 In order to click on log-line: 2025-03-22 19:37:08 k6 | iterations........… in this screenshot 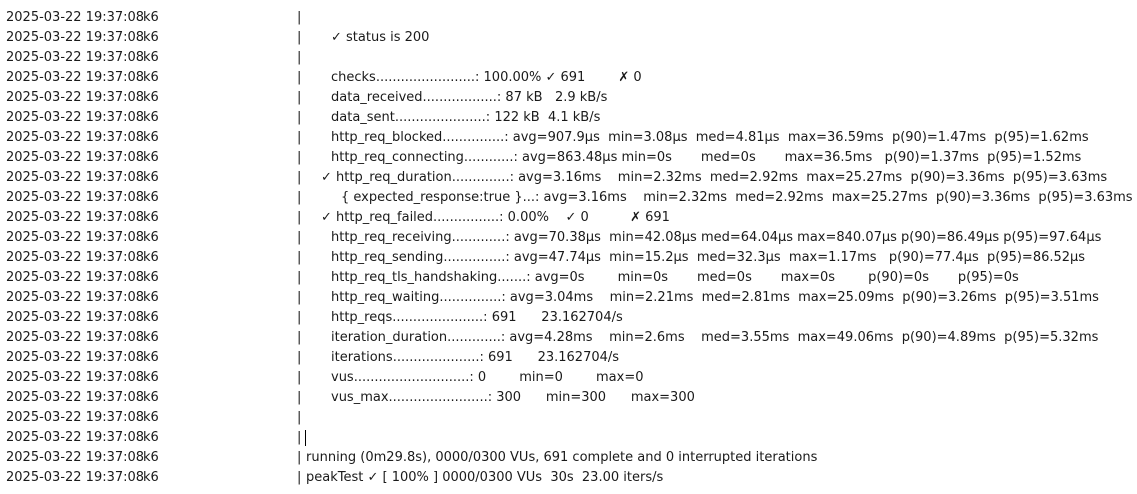, I will do `click(568, 358)`.